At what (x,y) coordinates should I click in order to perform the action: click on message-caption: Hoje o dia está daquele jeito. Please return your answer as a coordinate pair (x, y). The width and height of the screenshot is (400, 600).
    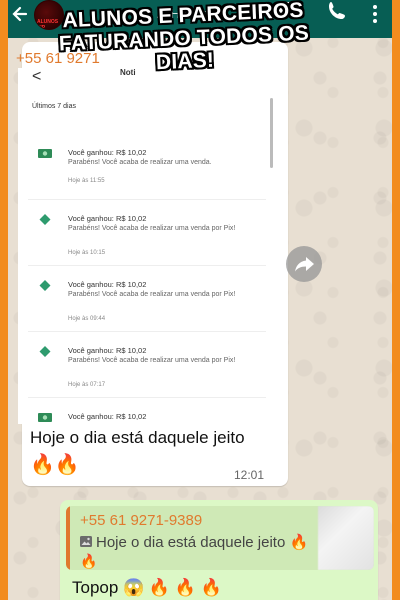
    Looking at the image, I should click on (137, 437).